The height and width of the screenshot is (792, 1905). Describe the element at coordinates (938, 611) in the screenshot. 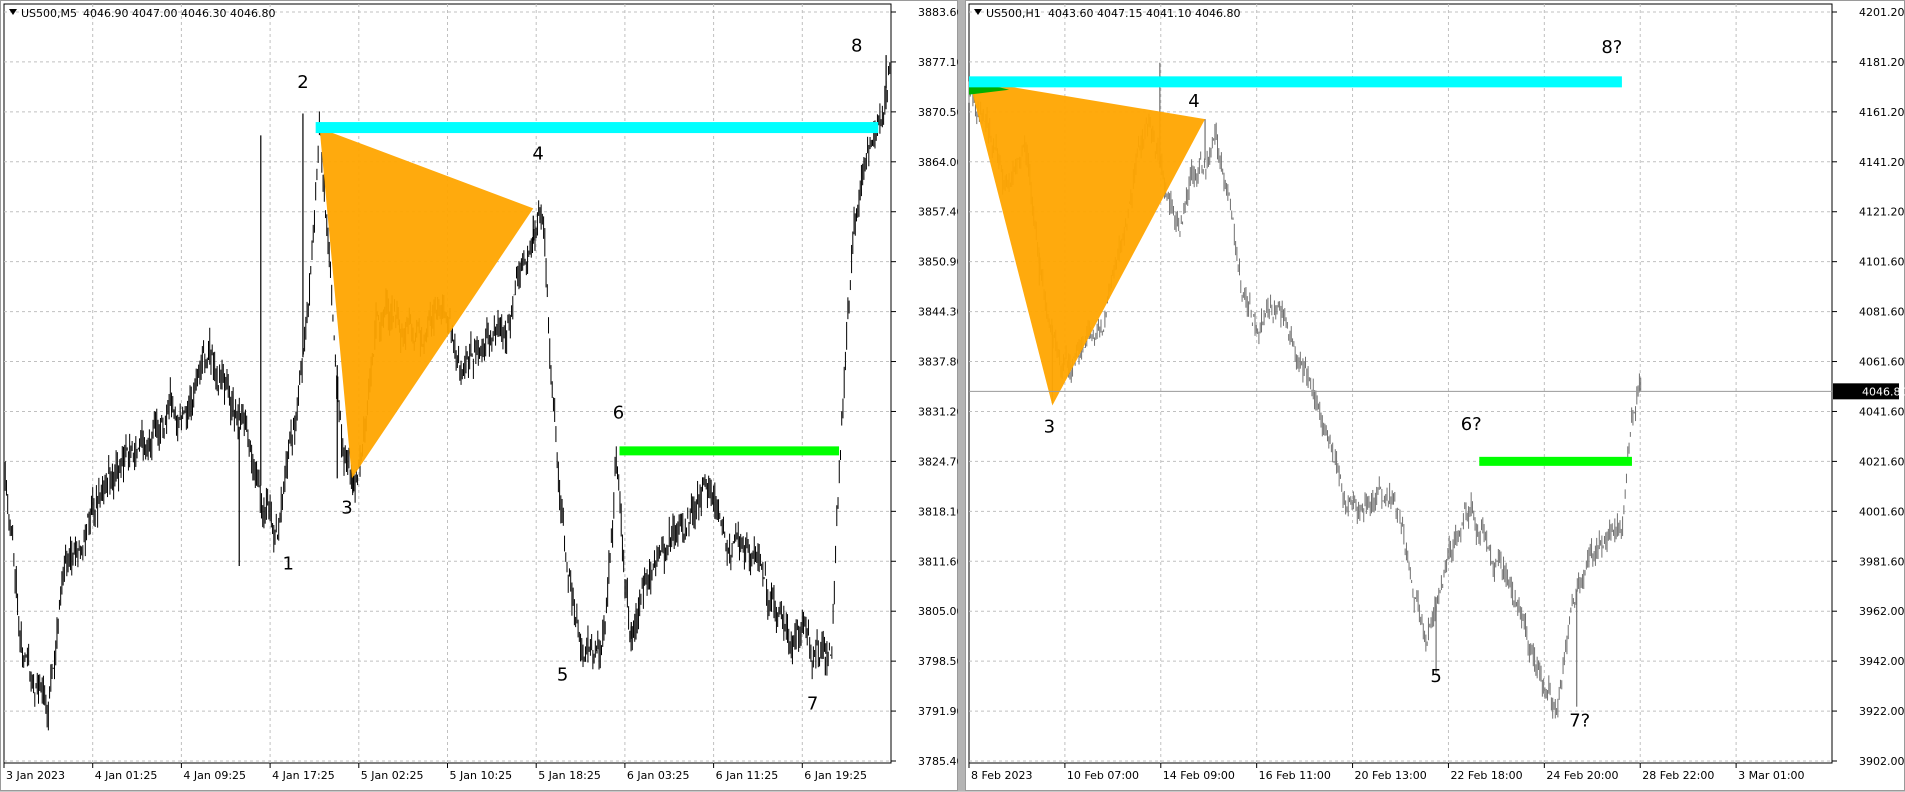

I see `y-tick-label: 3805.00` at that location.